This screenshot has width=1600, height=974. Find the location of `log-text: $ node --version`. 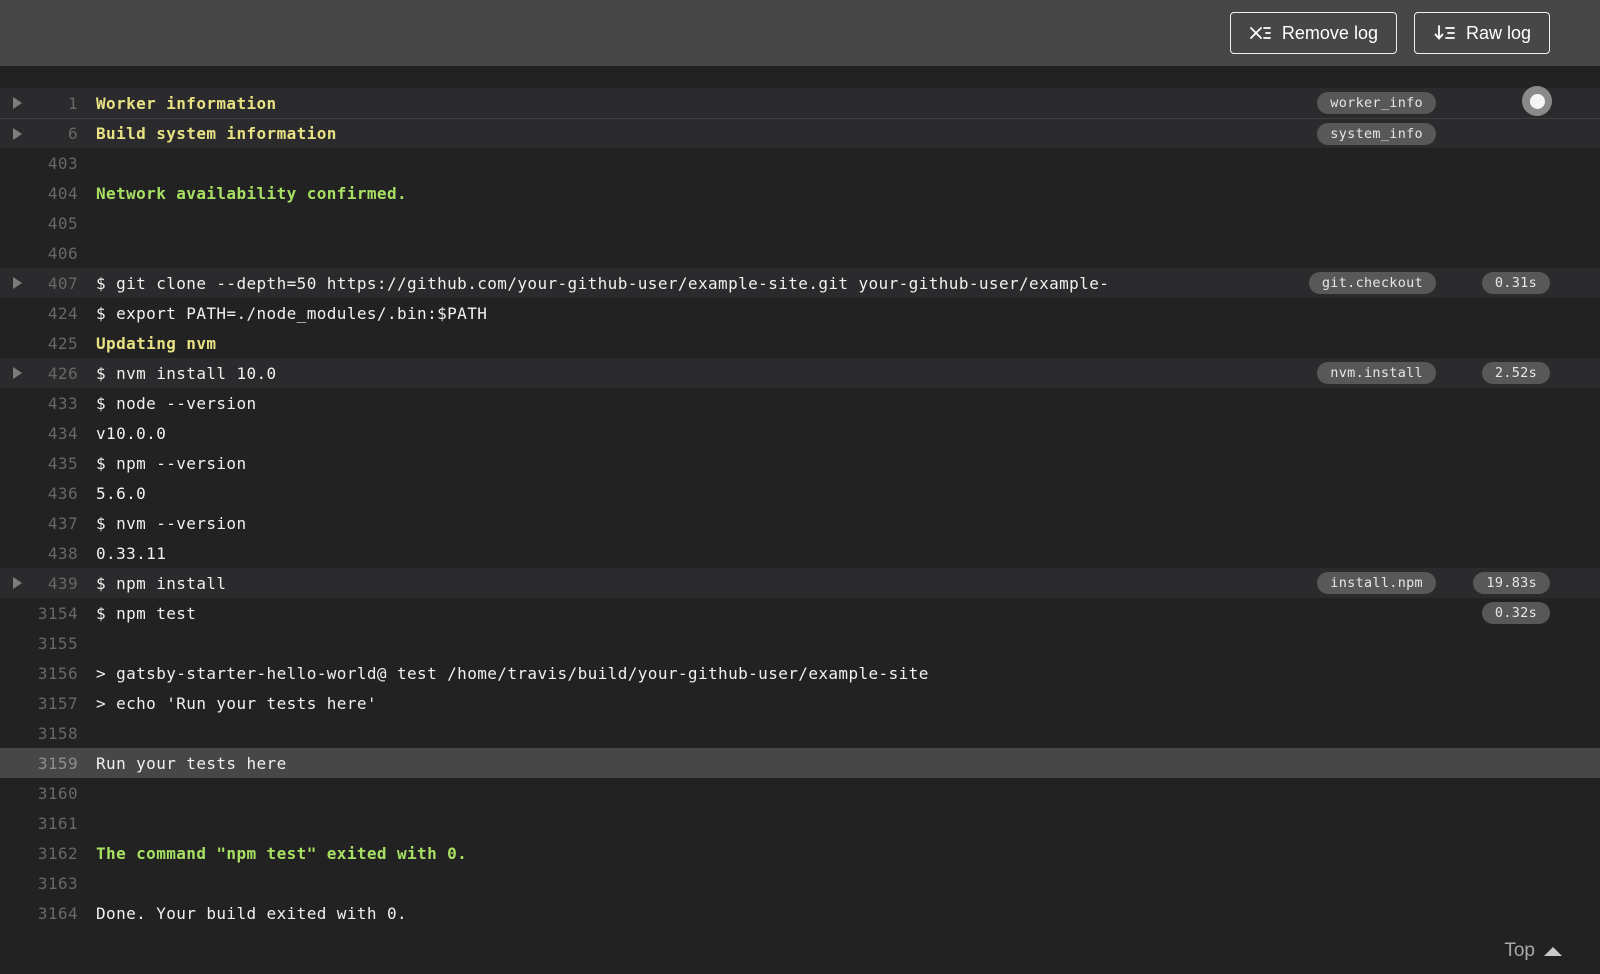

log-text: $ node --version is located at coordinates (176, 403).